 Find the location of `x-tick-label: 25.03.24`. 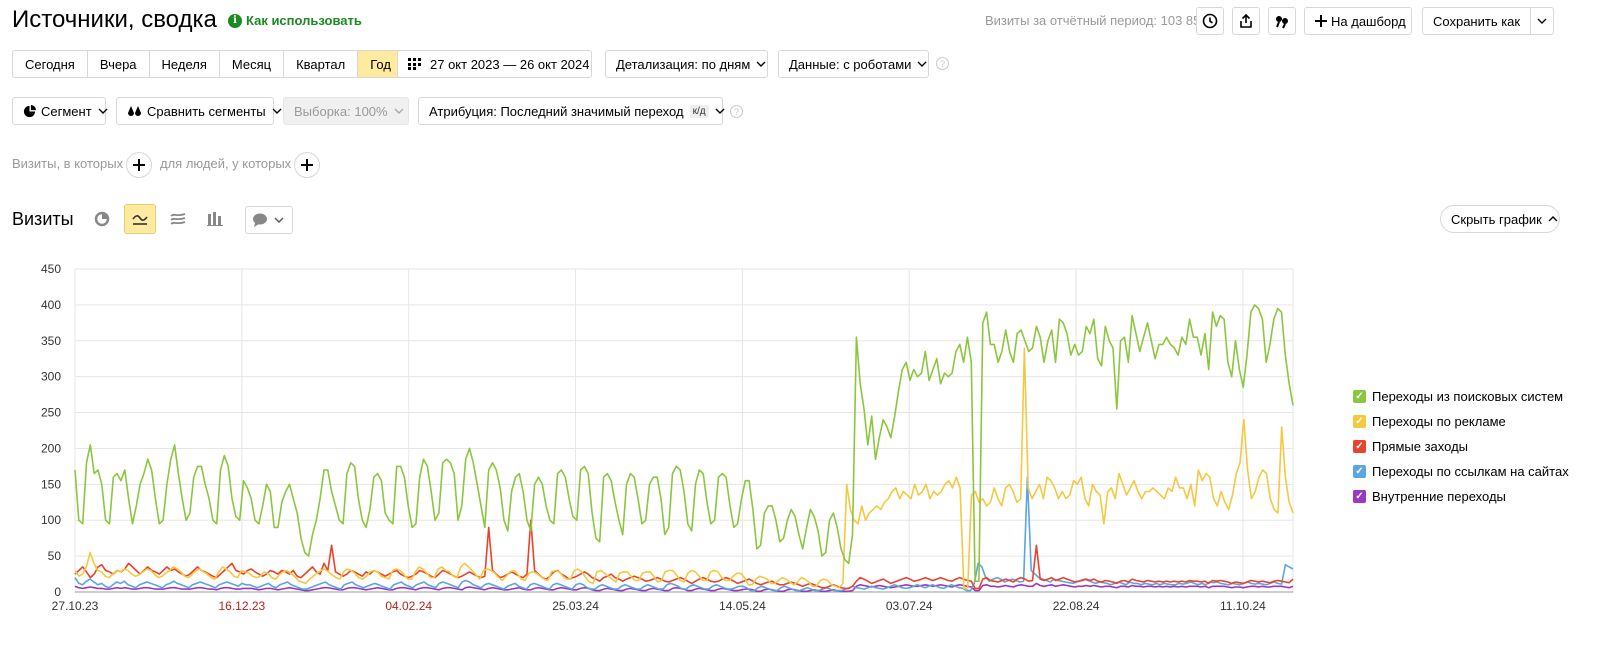

x-tick-label: 25.03.24 is located at coordinates (575, 606).